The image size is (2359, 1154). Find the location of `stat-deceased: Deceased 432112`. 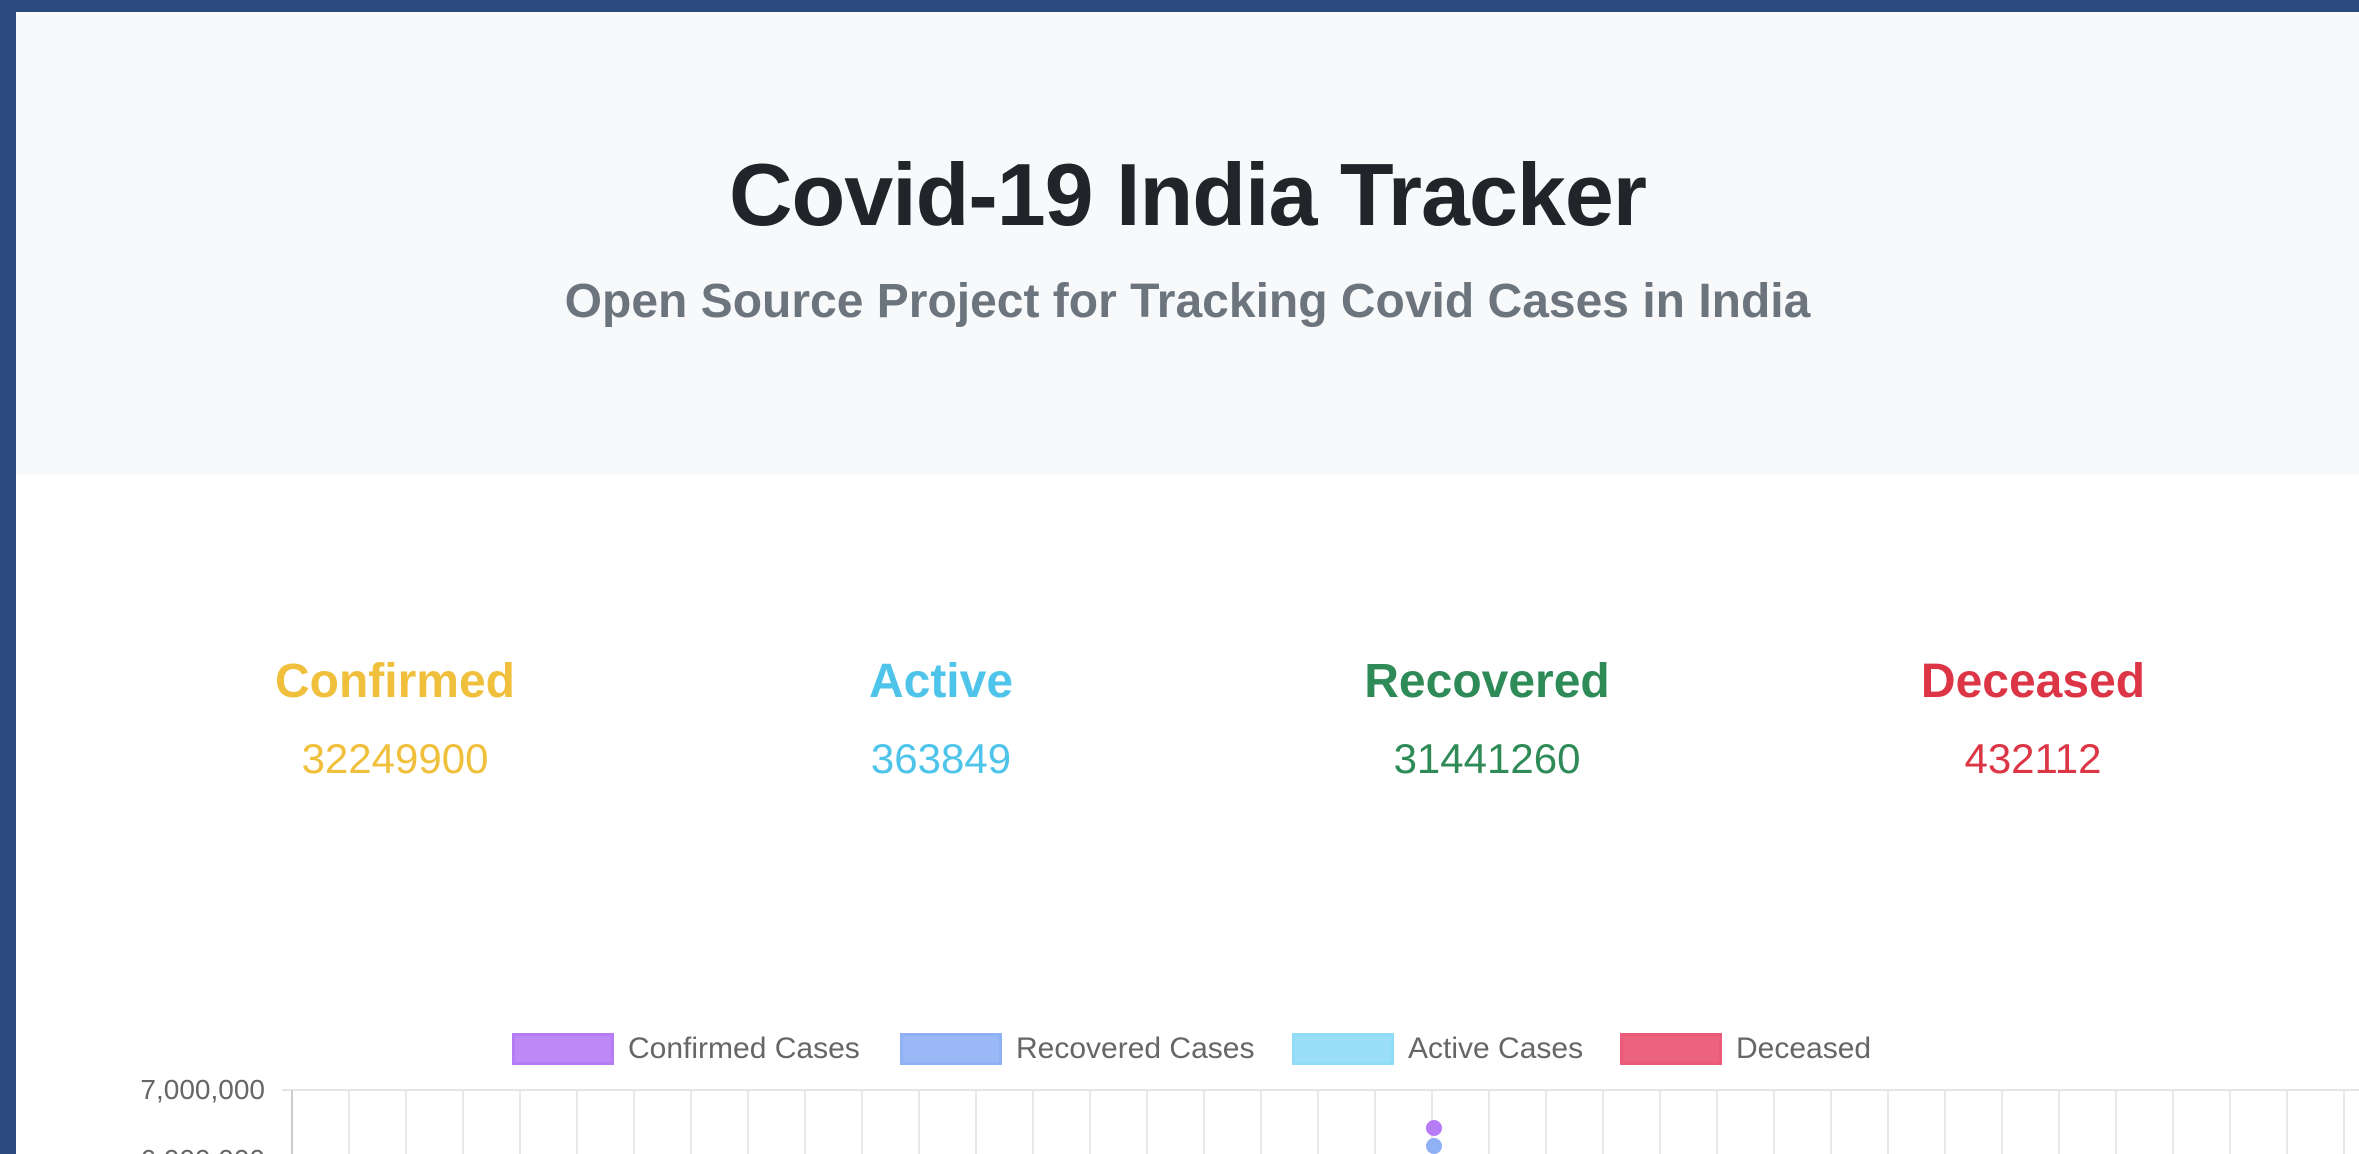

stat-deceased: Deceased 432112 is located at coordinates (2033, 719).